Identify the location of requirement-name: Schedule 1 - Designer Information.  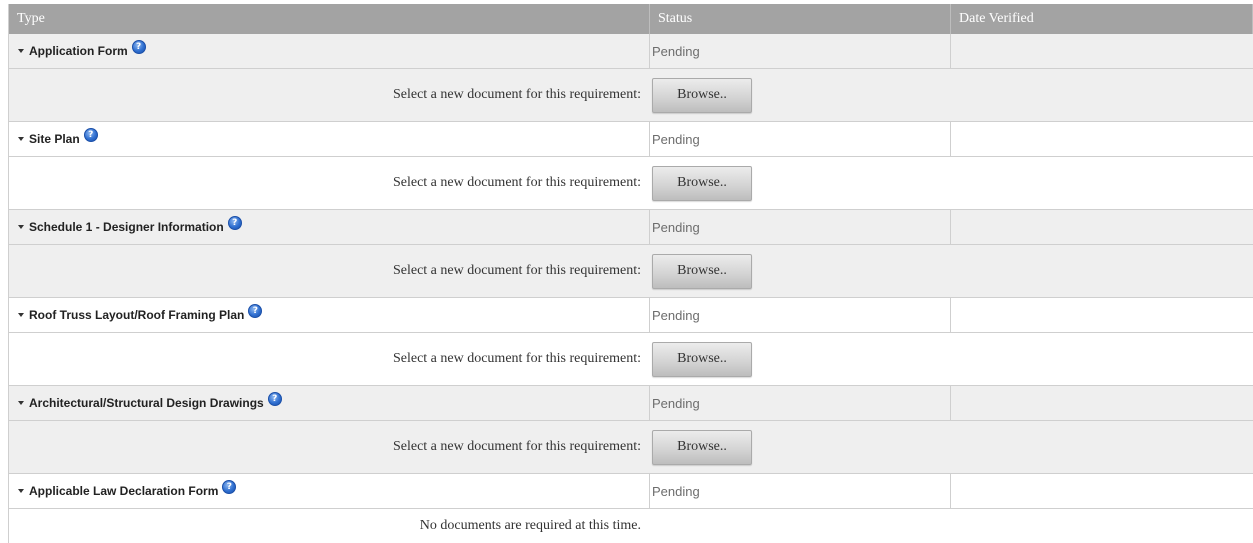
(126, 227).